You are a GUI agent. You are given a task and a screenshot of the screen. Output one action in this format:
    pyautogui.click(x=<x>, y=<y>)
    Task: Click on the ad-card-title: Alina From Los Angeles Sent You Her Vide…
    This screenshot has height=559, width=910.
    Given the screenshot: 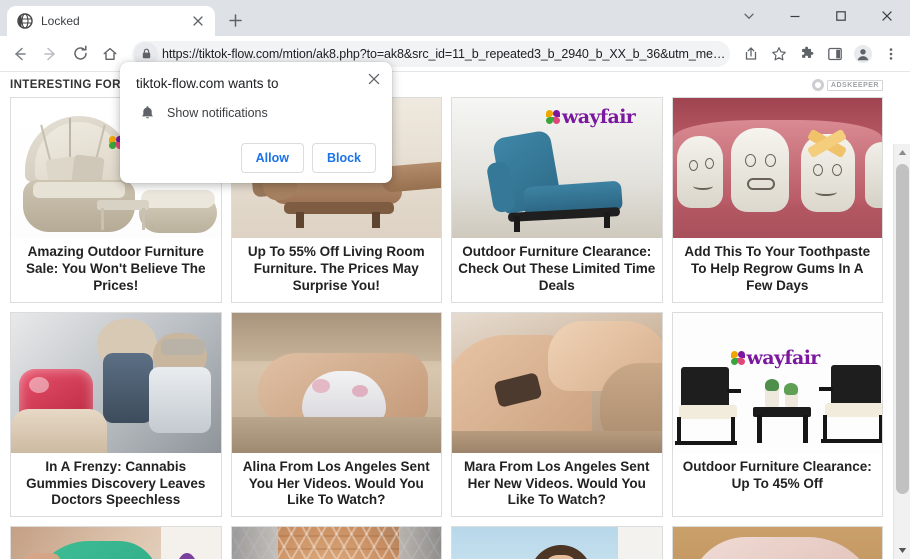 What is the action you would take?
    pyautogui.click(x=337, y=485)
    